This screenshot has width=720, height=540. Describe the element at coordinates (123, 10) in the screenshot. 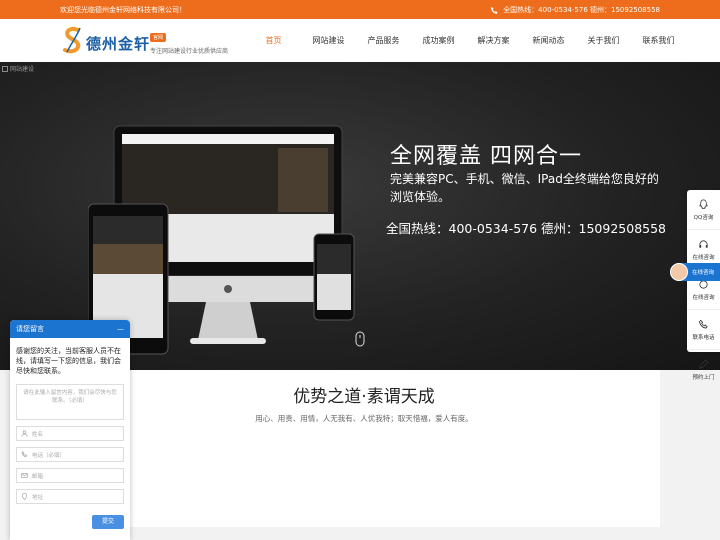

I see `welcome-text: 欢迎您光临德州金轩网络科技有限公司！` at that location.